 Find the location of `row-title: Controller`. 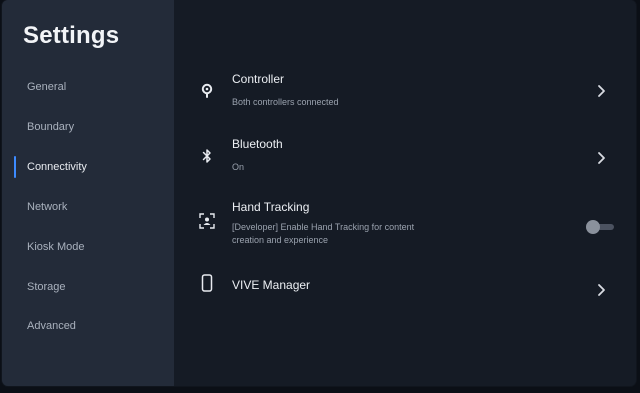

row-title: Controller is located at coordinates (258, 79).